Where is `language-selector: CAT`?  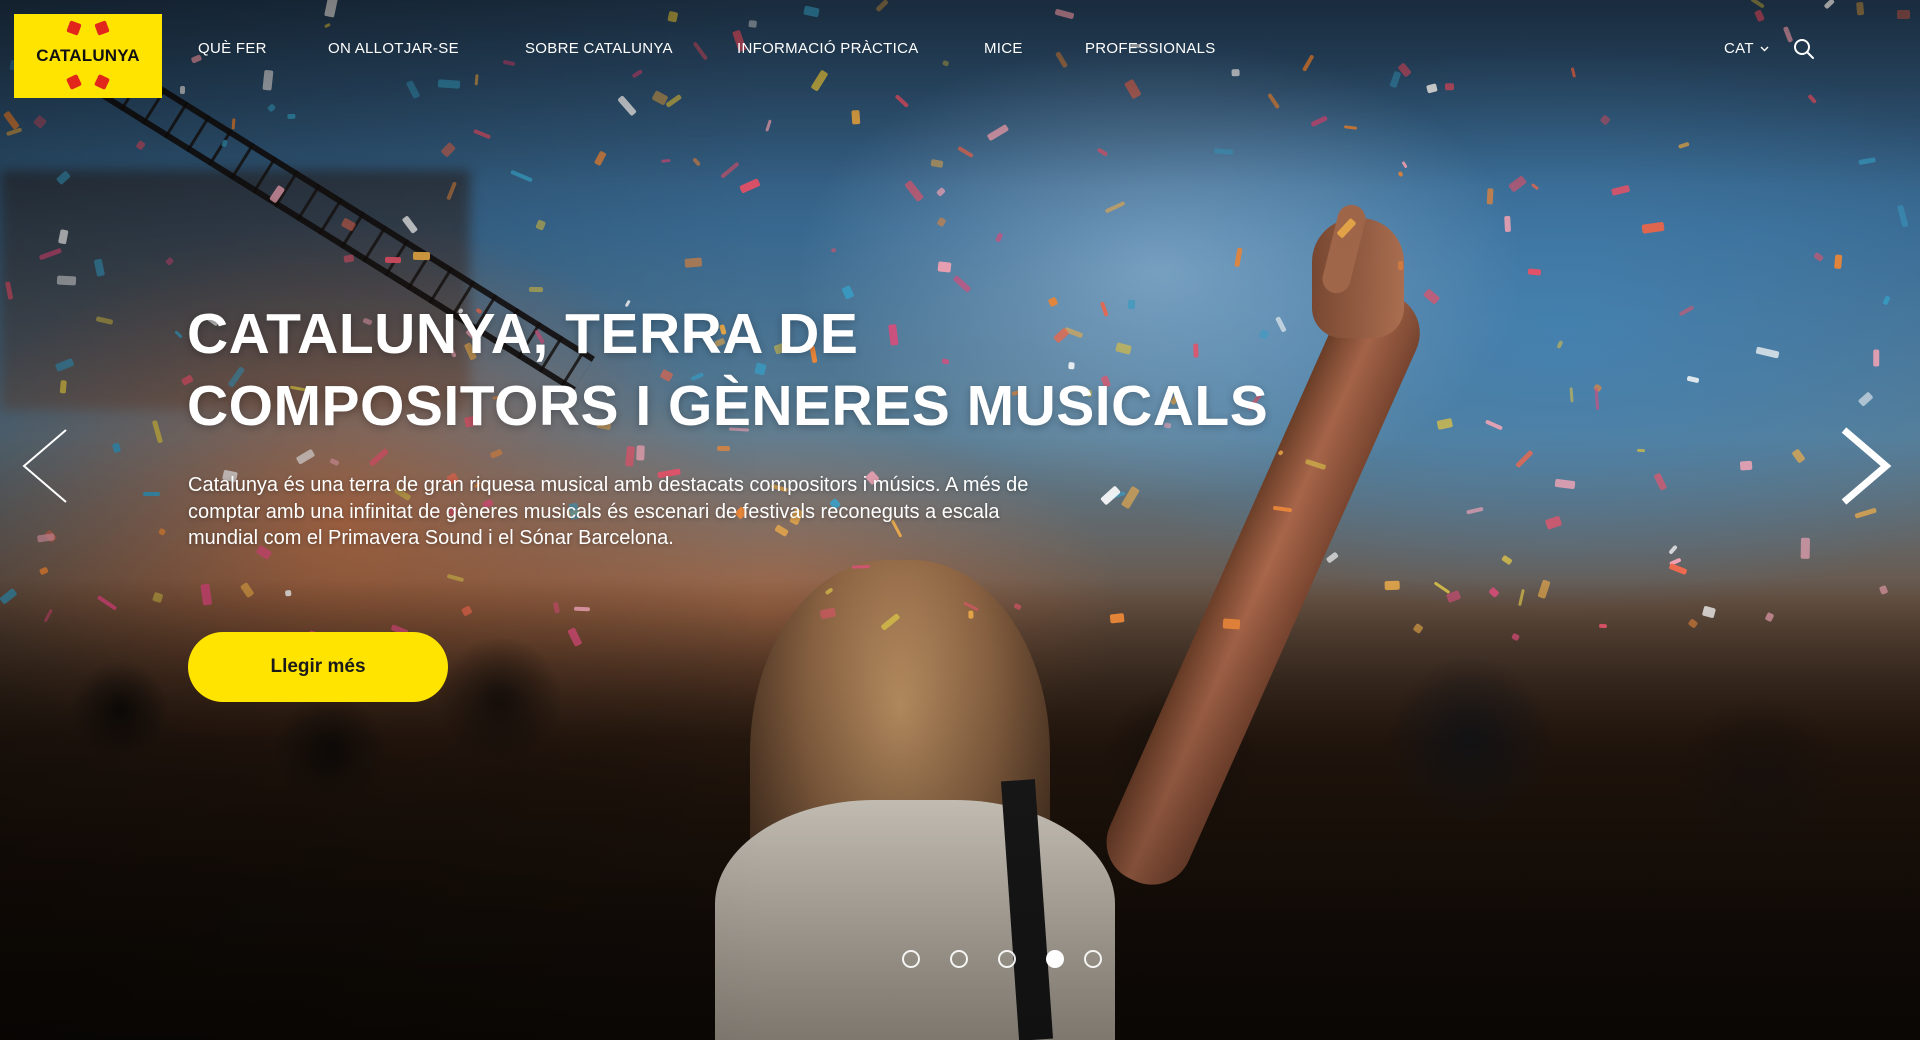 language-selector: CAT is located at coordinates (1746, 48).